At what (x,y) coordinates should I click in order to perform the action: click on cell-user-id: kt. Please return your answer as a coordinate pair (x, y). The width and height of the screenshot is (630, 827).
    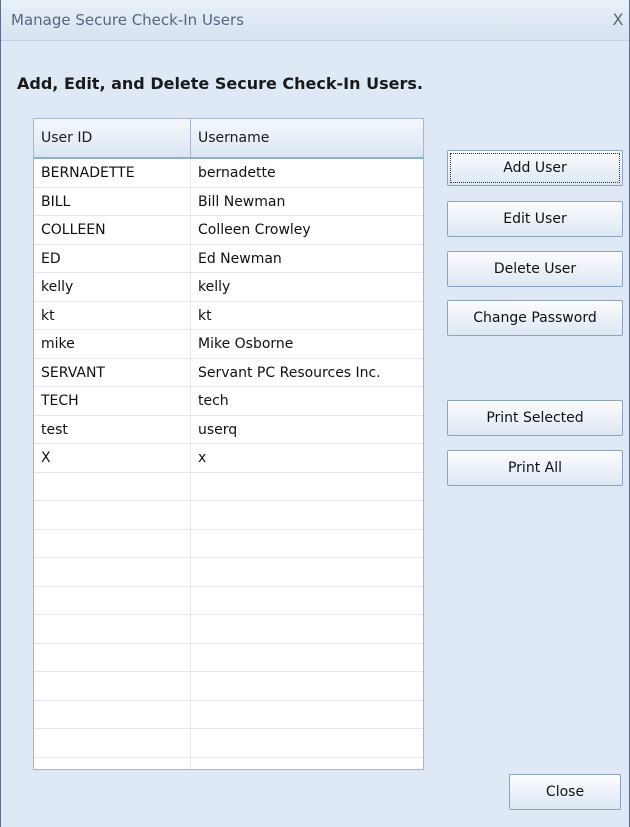
    Looking at the image, I should click on (112, 315).